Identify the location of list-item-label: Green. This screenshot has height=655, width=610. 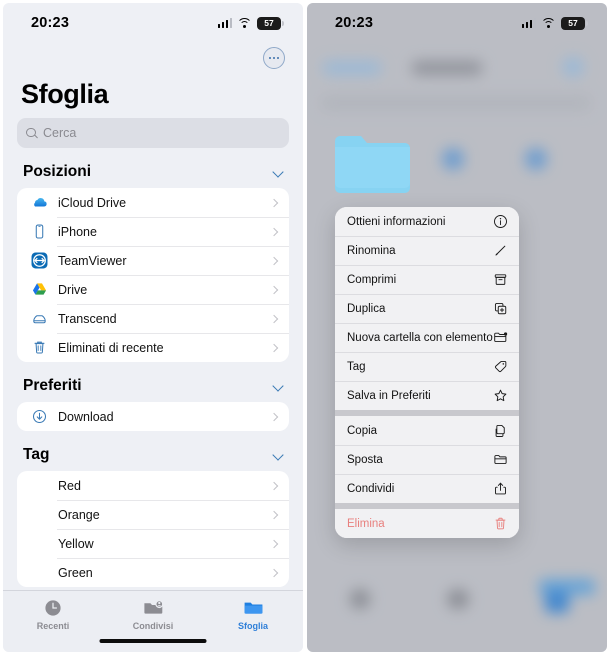
(75, 572).